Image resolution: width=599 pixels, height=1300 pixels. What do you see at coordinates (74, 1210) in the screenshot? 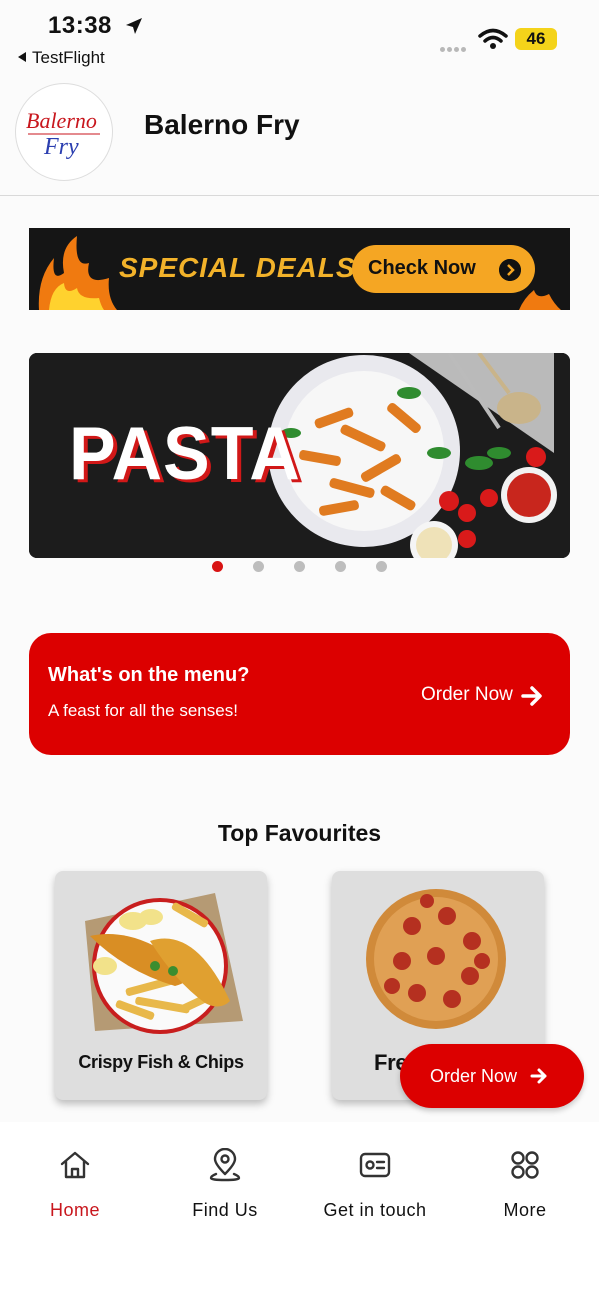
I see `nav-label-home: Home` at bounding box center [74, 1210].